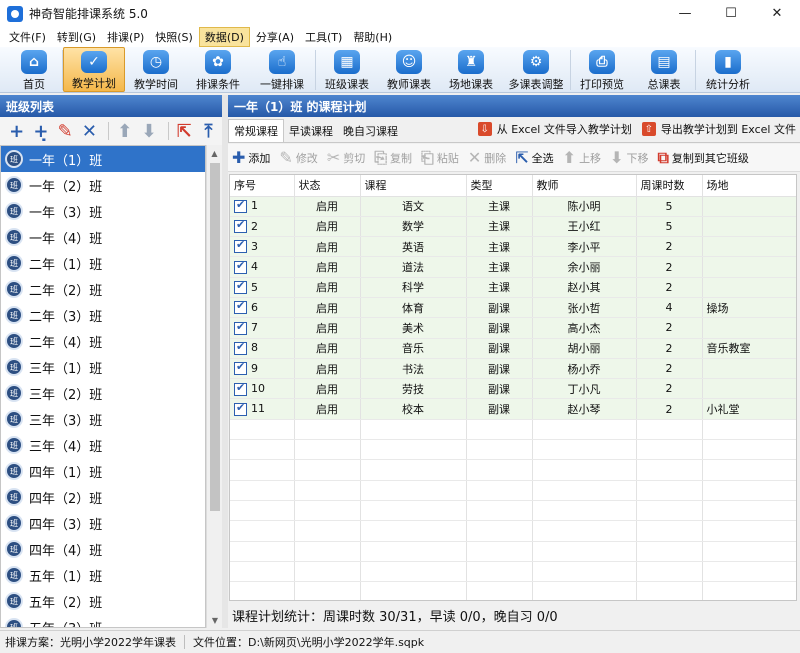  Describe the element at coordinates (65, 131) in the screenshot. I see `edit-class-icon: ✎` at that location.